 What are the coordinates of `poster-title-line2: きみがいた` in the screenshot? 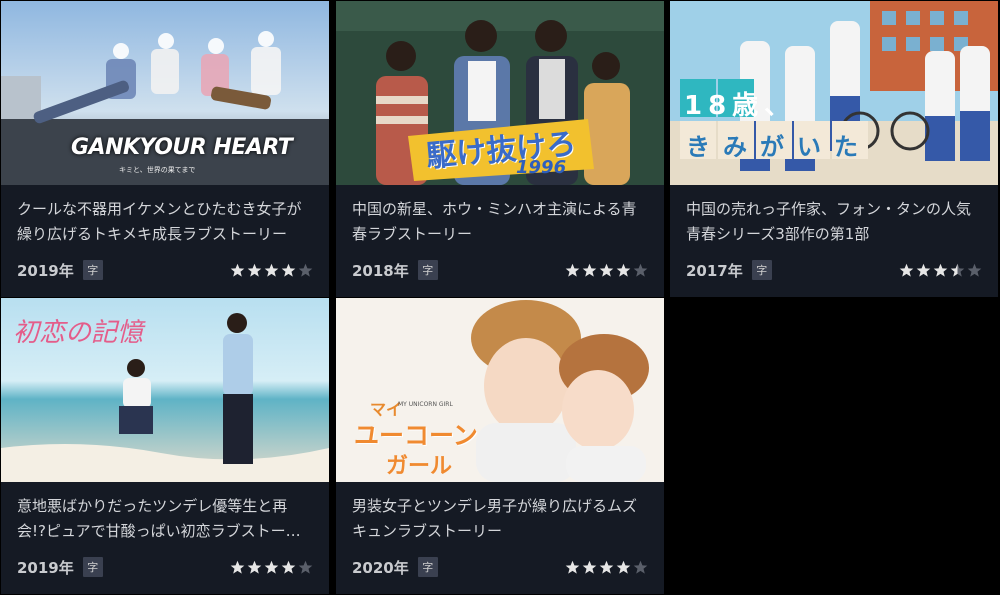 It's located at (778, 147).